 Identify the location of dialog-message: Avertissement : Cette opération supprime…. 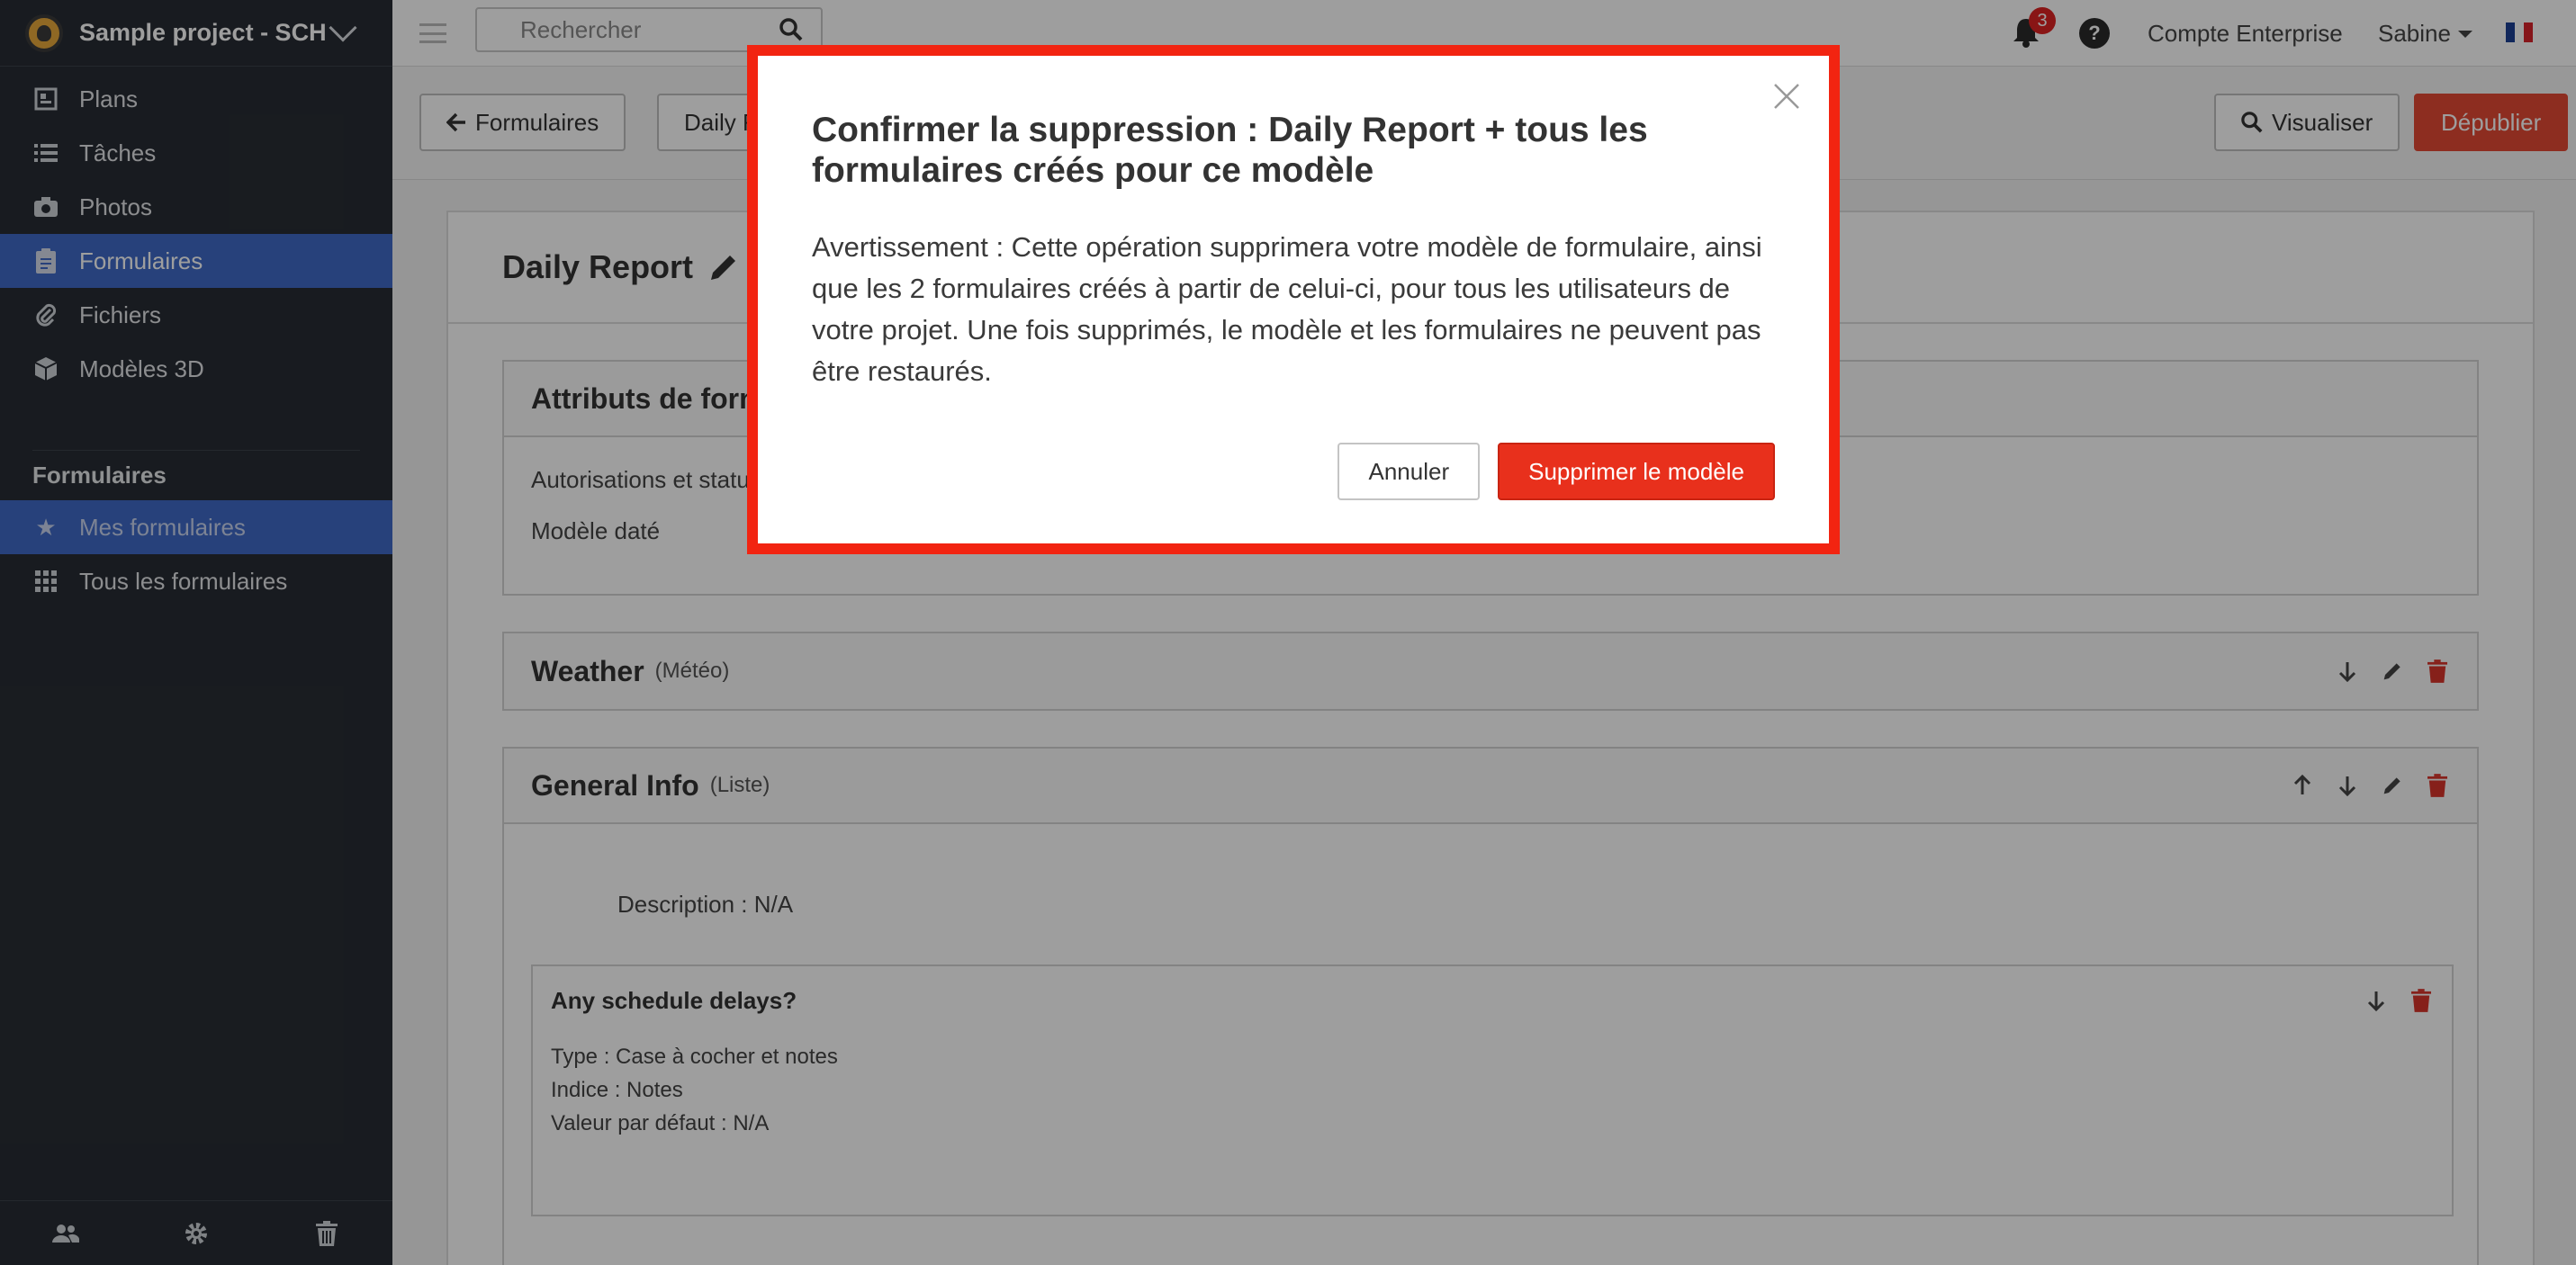
(1287, 309).